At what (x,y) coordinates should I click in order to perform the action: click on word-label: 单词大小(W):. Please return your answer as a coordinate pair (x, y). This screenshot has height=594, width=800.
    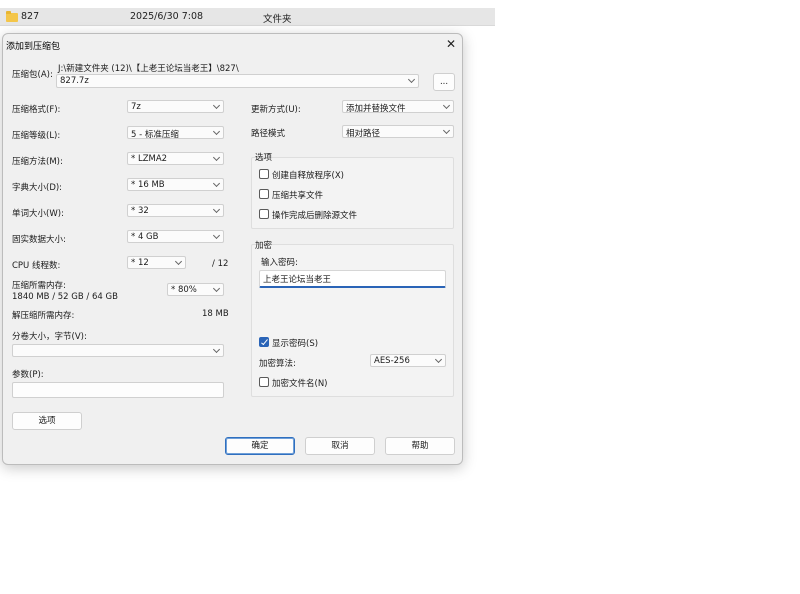
    Looking at the image, I should click on (38, 214).